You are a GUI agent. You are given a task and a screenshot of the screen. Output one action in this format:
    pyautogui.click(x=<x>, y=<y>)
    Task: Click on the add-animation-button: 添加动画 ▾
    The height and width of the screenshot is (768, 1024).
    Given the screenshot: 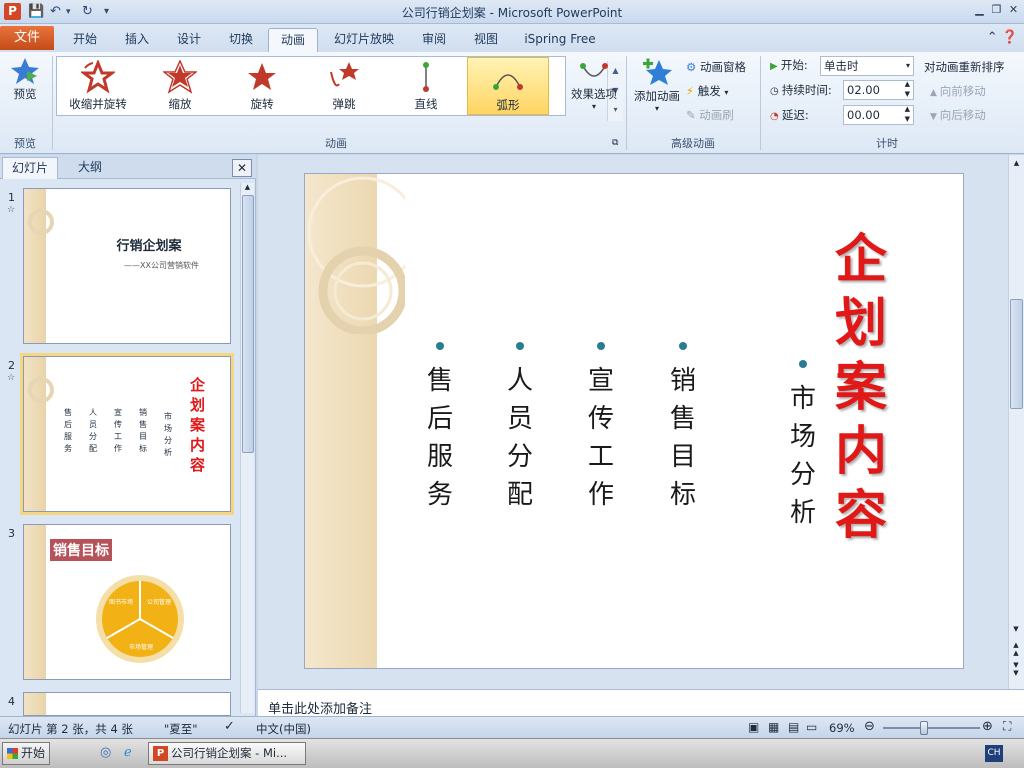 What is the action you would take?
    pyautogui.click(x=657, y=84)
    